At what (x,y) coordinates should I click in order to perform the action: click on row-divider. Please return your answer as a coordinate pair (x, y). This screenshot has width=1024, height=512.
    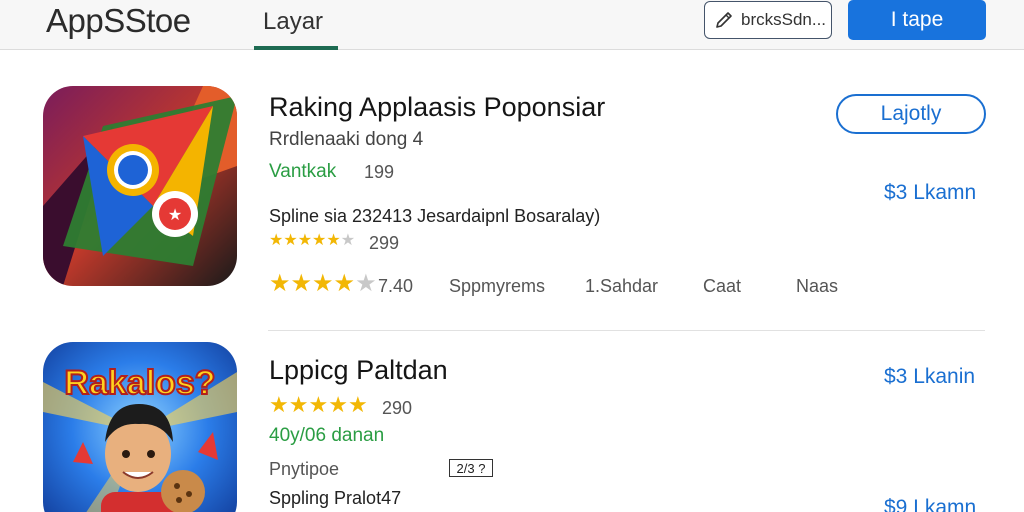
    Looking at the image, I should click on (626, 330).